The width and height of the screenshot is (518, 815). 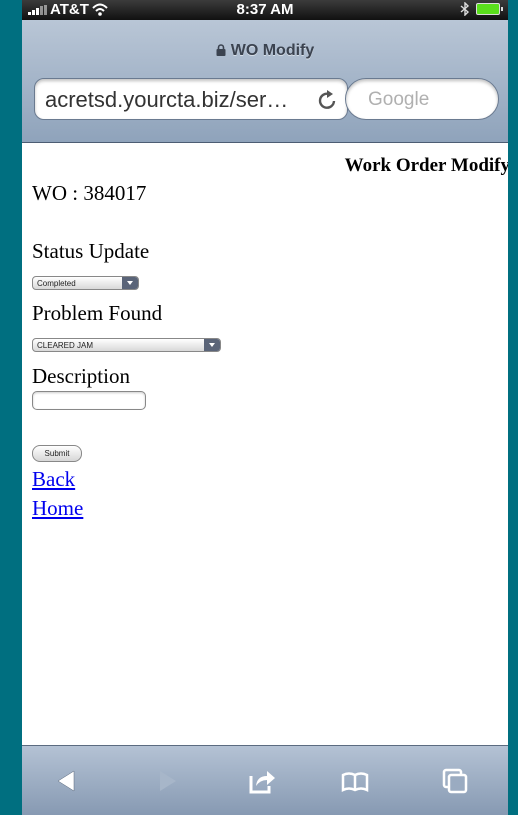 I want to click on page-title: WO Modify, so click(x=265, y=51).